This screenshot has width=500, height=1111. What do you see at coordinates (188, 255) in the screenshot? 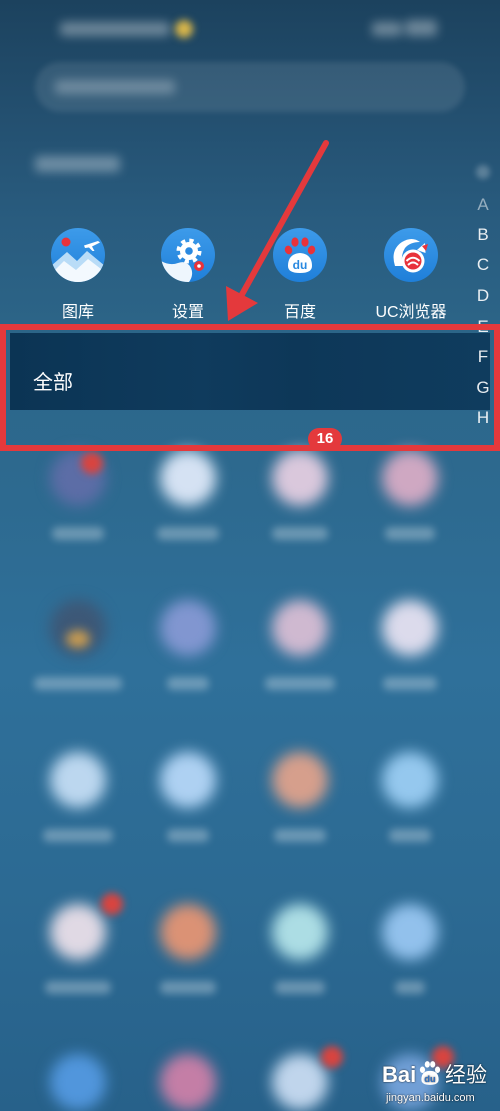
I see `settings-icon` at bounding box center [188, 255].